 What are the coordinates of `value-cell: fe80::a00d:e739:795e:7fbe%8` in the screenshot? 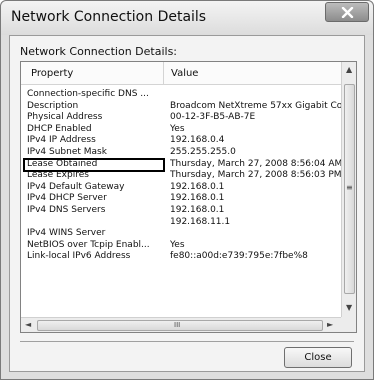 It's located at (239, 256).